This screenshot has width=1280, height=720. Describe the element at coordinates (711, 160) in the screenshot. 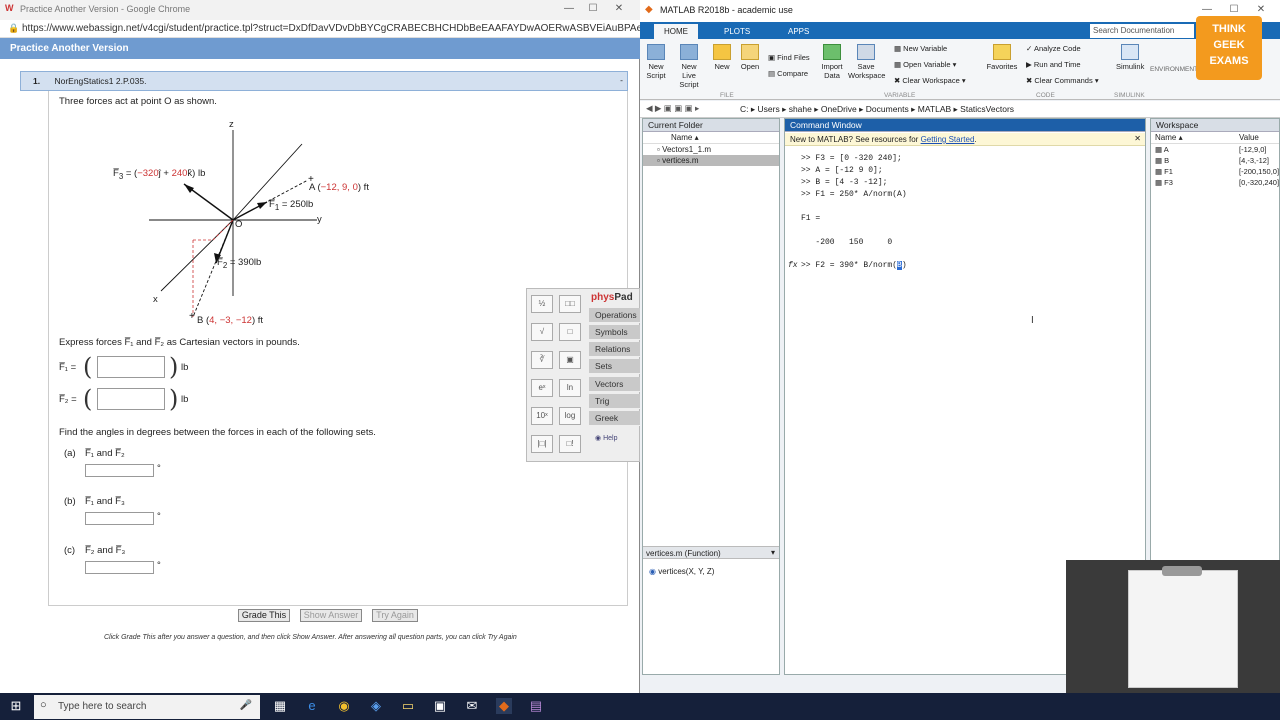

I see `file-item: ▫ vertices.m` at that location.